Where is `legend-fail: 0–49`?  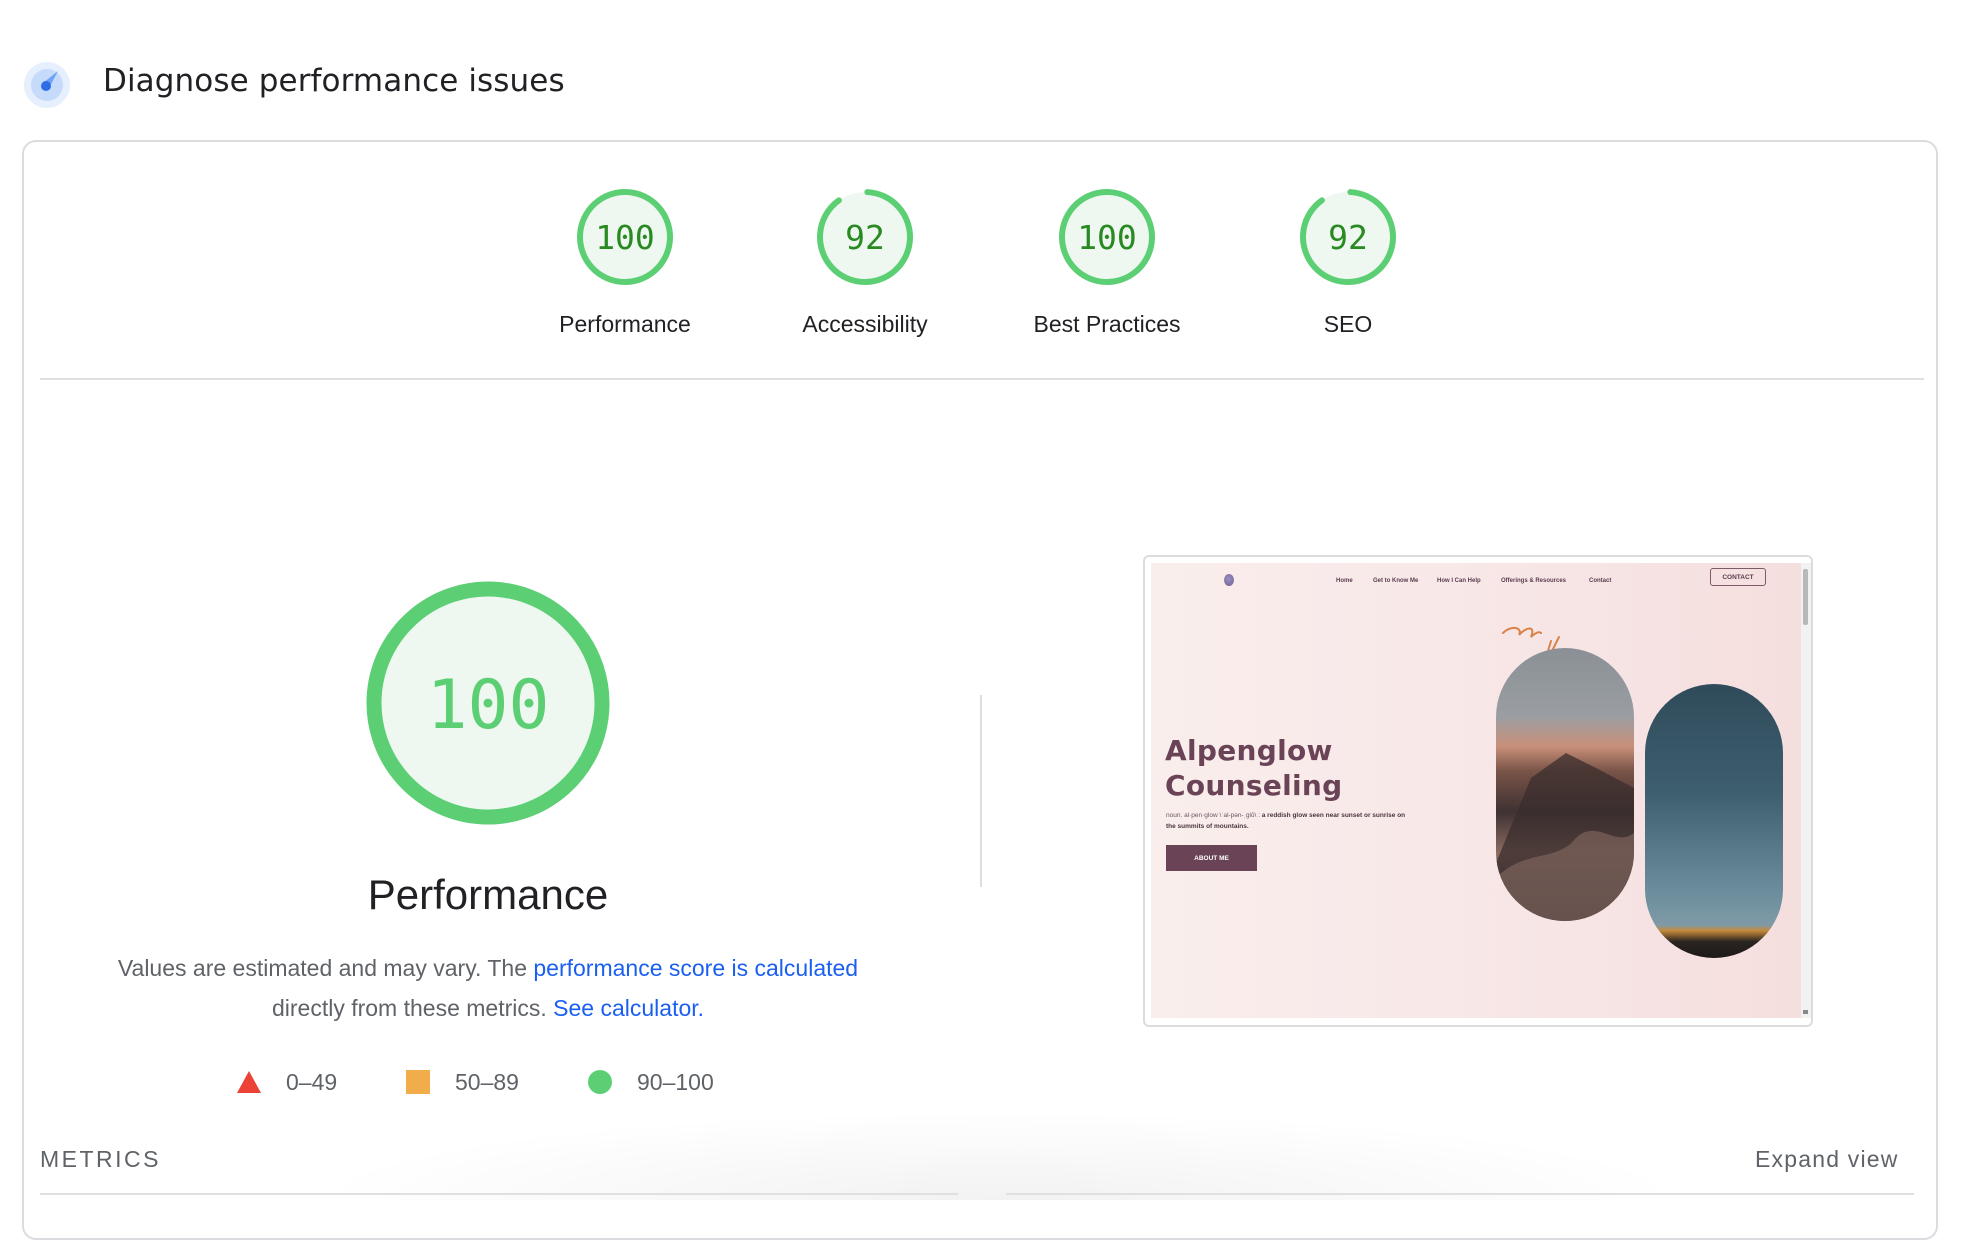
legend-fail: 0–49 is located at coordinates (286, 1082).